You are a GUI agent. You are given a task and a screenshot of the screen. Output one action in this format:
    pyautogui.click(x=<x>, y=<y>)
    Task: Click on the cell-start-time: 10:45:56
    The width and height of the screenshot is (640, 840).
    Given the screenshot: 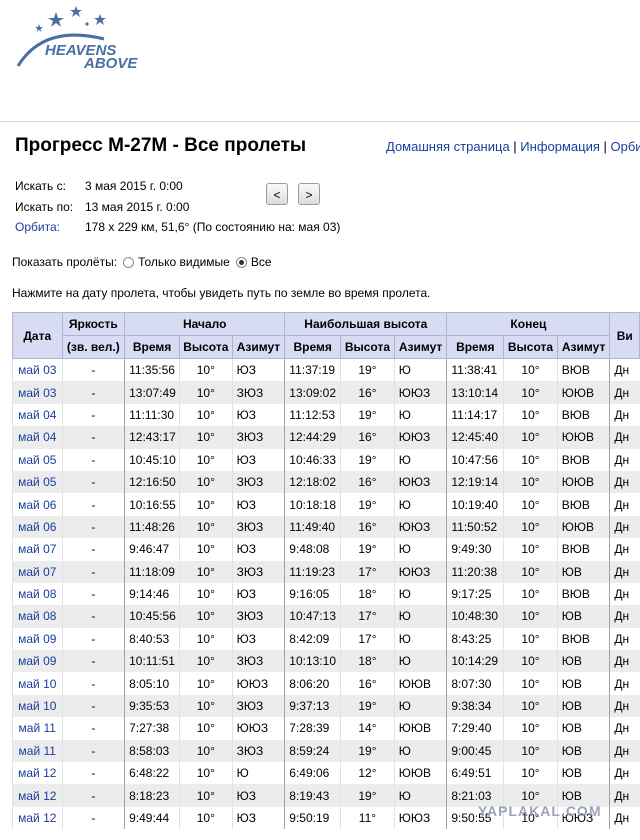 What is the action you would take?
    pyautogui.click(x=152, y=616)
    